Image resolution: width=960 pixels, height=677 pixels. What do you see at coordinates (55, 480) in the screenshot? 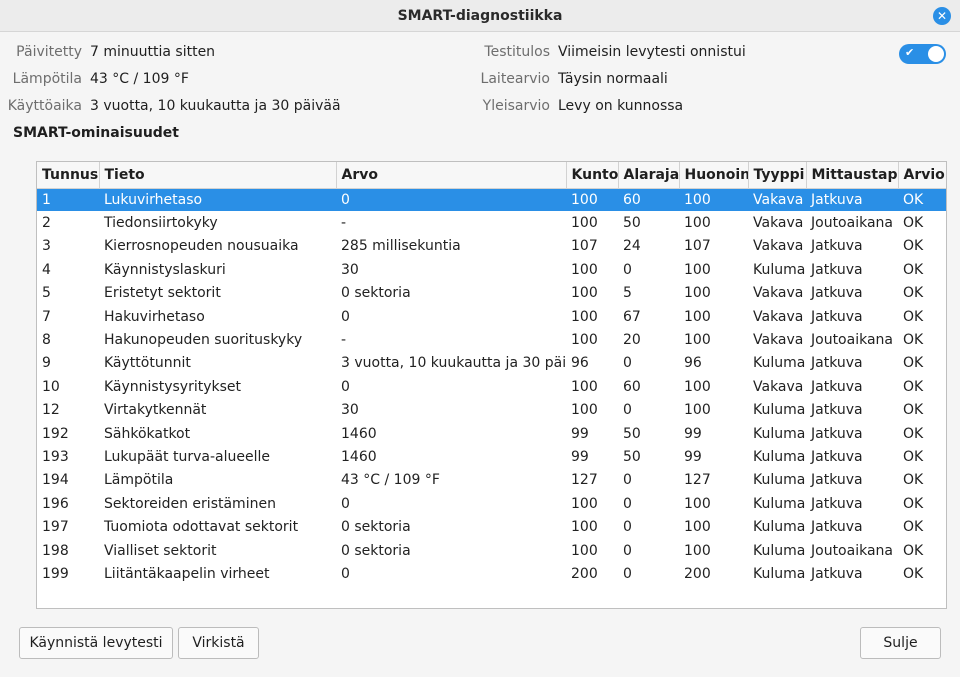
I see `table-cell: 194` at bounding box center [55, 480].